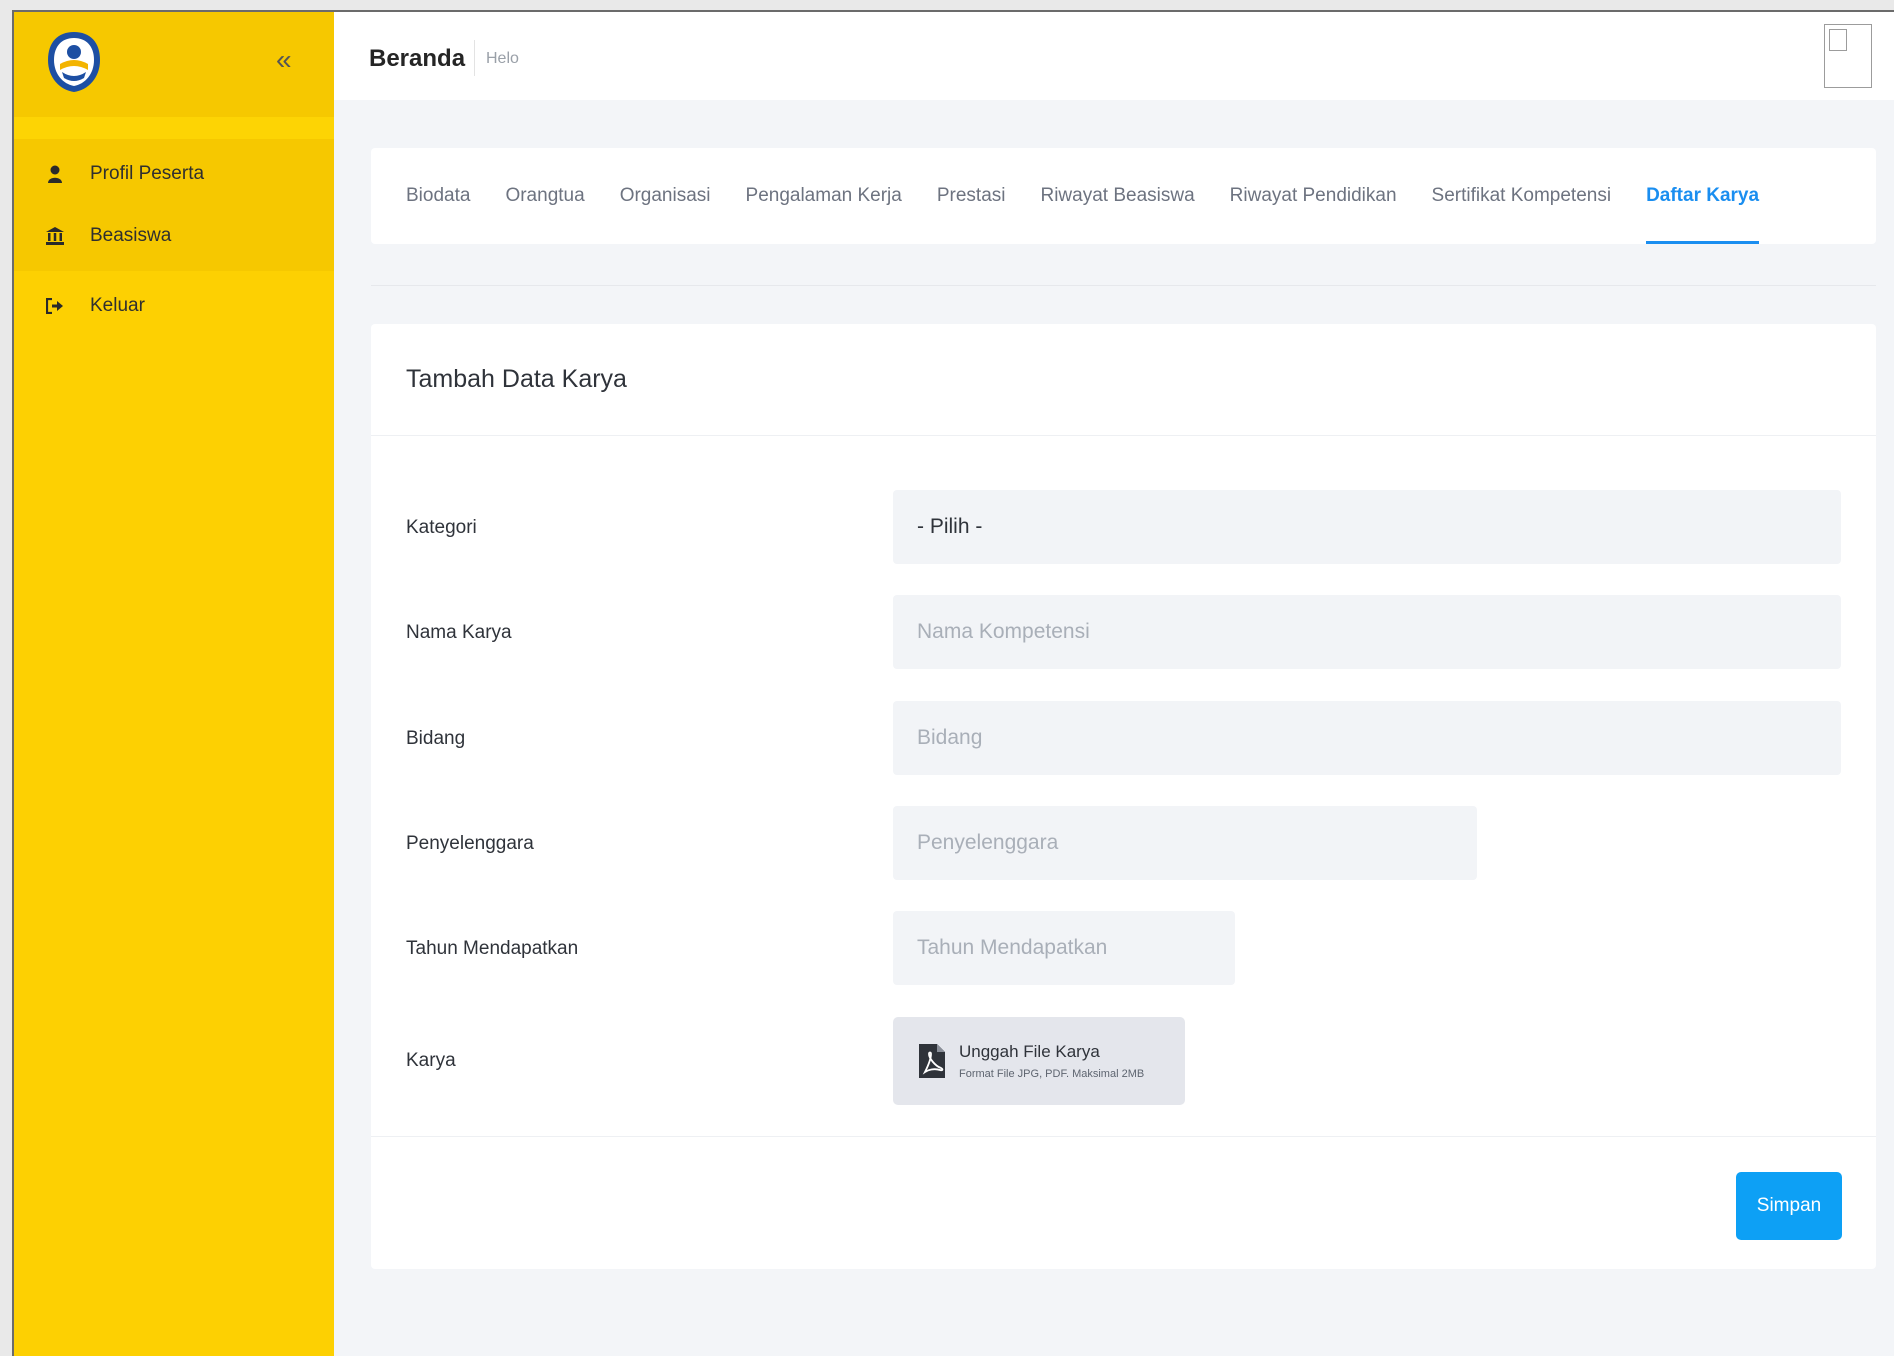 This screenshot has height=1356, width=1894. I want to click on upload-title: Unggah File Karya, so click(1029, 1051).